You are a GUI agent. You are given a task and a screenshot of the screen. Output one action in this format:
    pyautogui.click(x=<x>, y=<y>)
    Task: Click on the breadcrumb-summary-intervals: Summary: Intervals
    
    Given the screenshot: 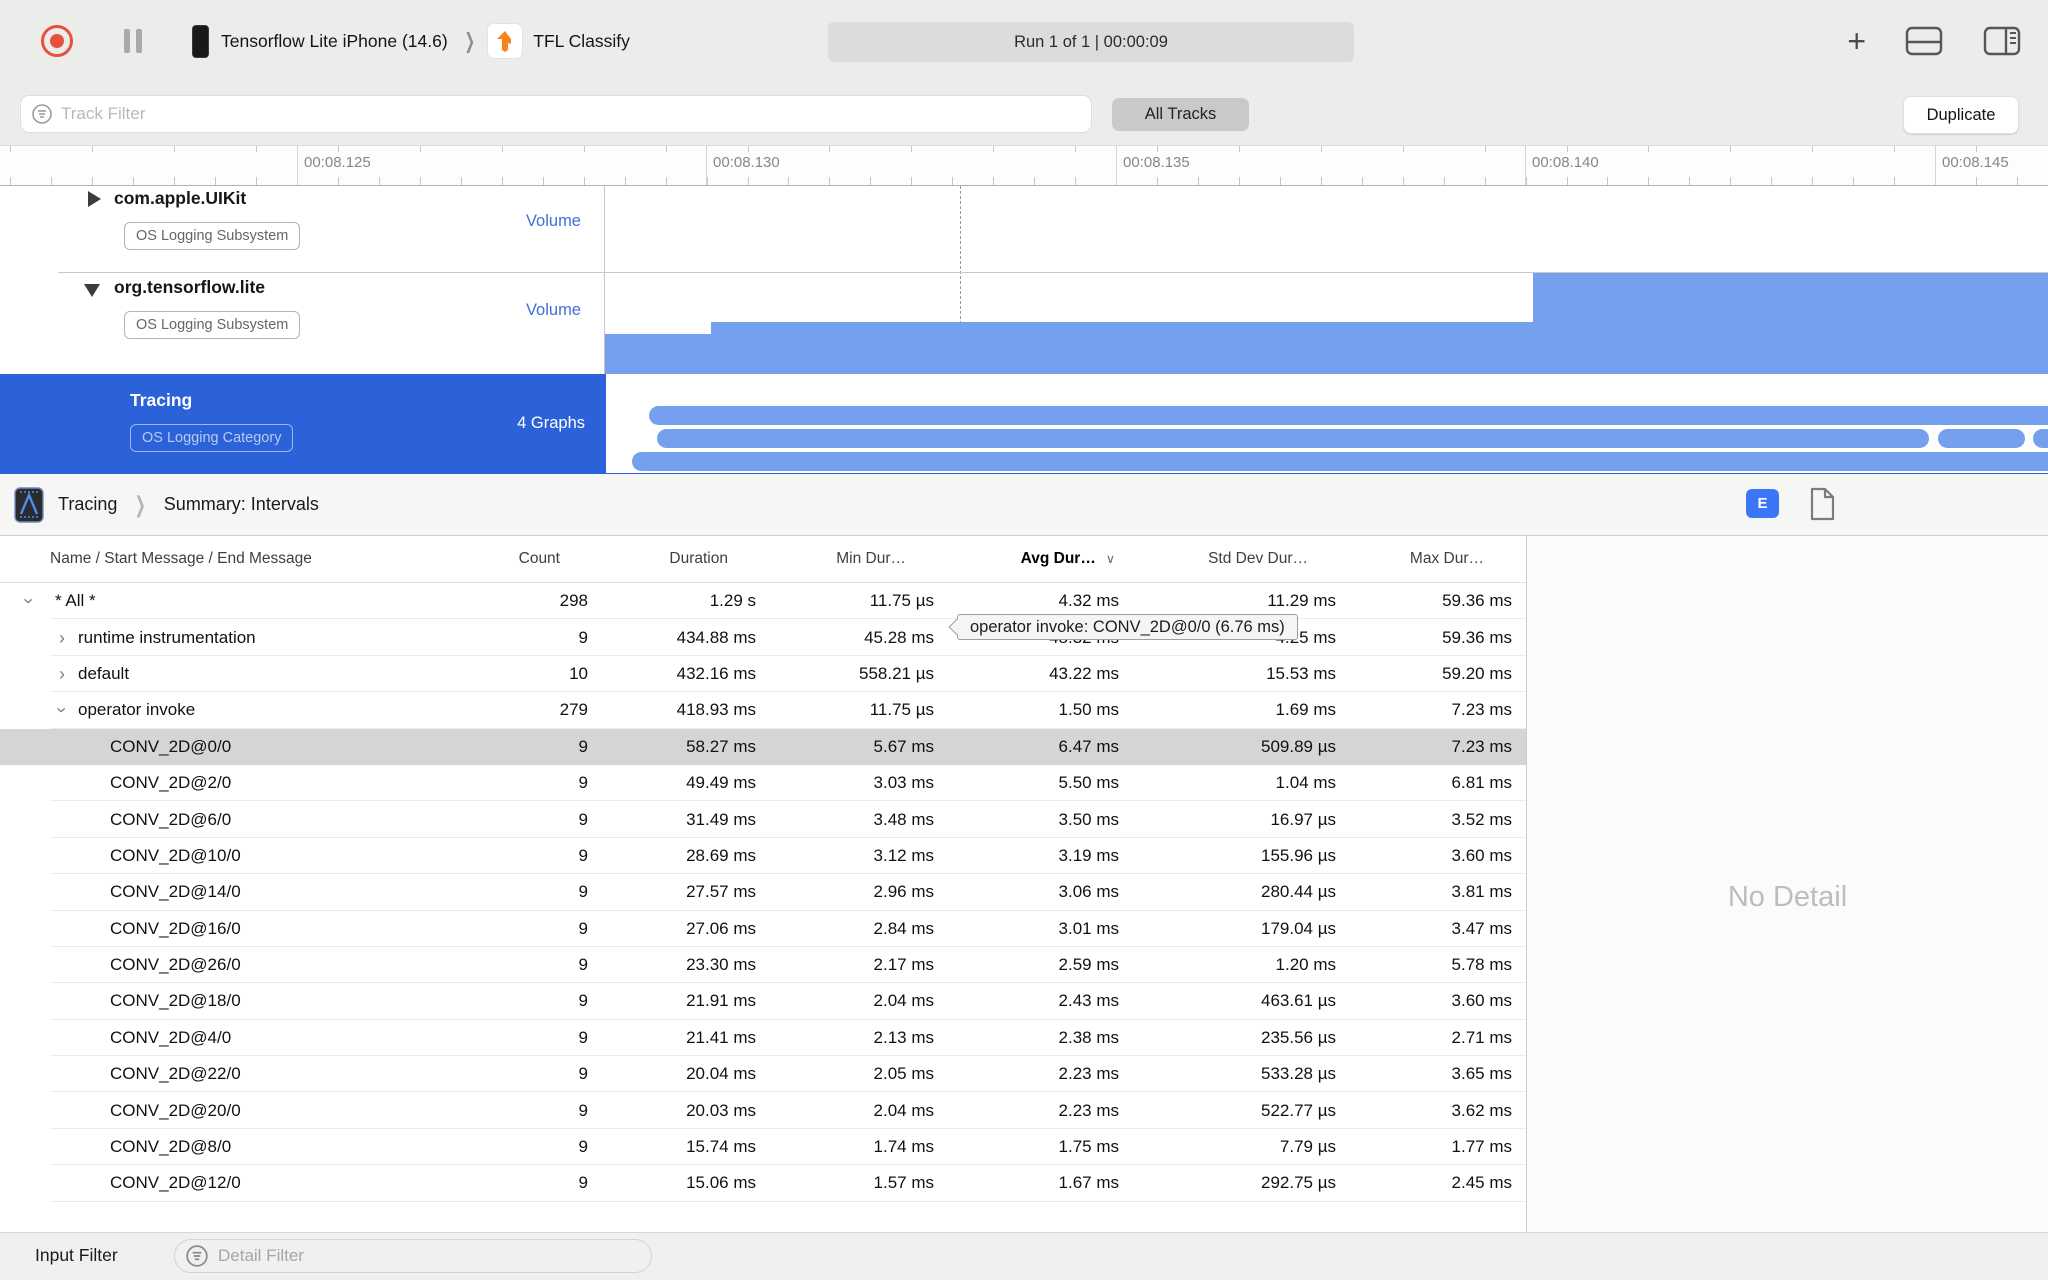 What is the action you would take?
    pyautogui.click(x=241, y=504)
    